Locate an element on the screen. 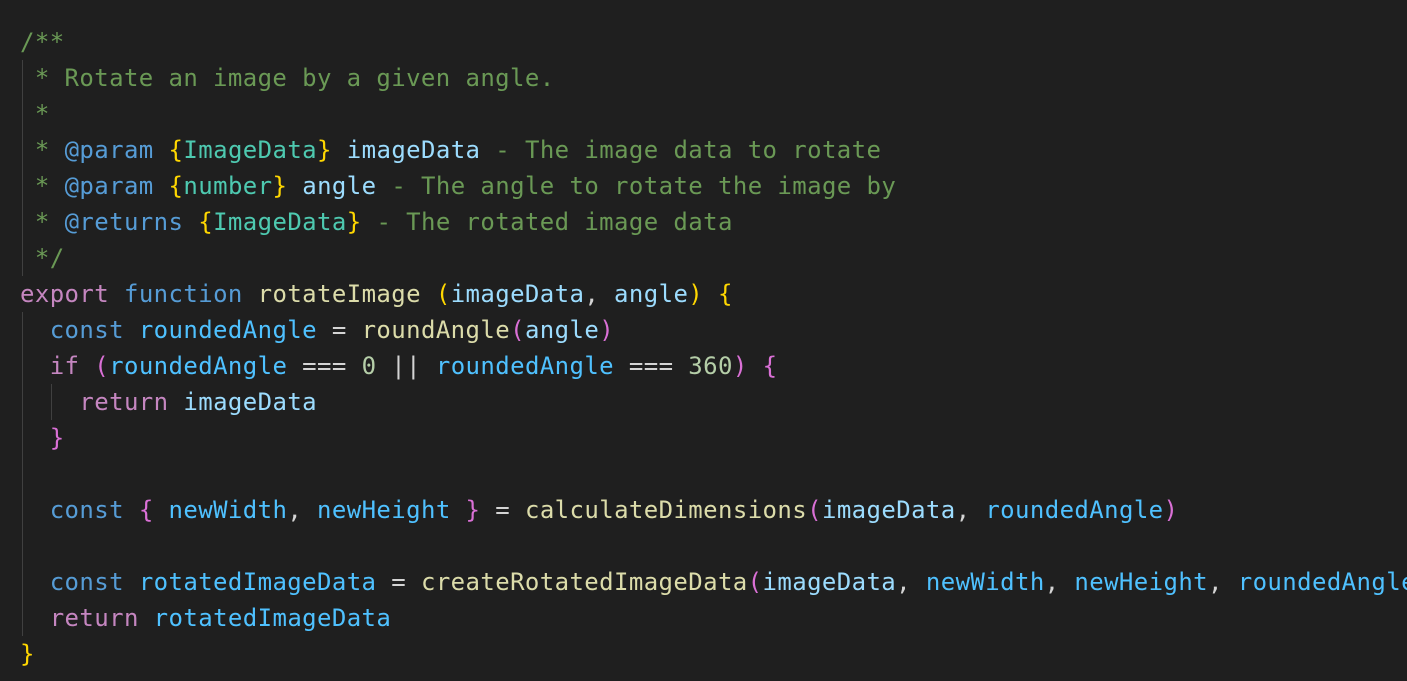 This screenshot has width=1407, height=681. code-token: rotateImage is located at coordinates (339, 294).